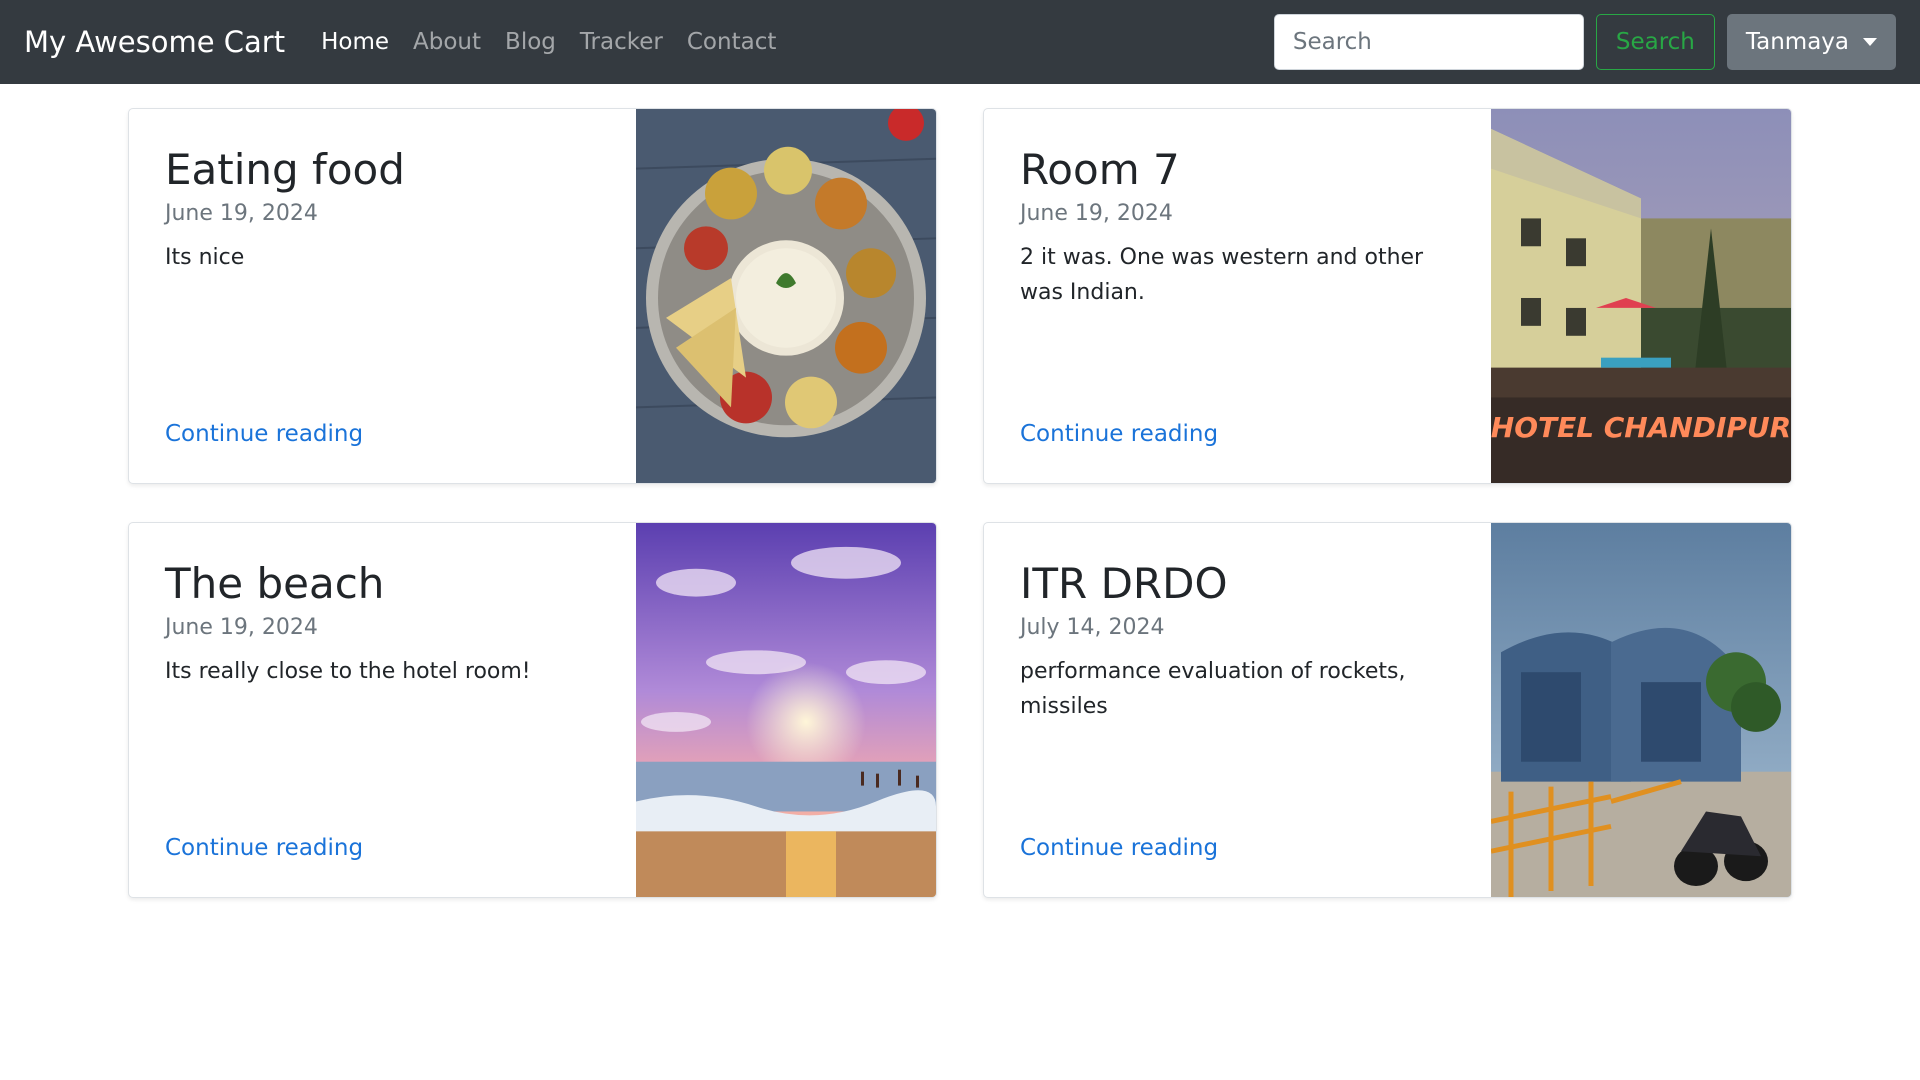 The width and height of the screenshot is (1920, 1080). I want to click on food-thali-image, so click(786, 296).